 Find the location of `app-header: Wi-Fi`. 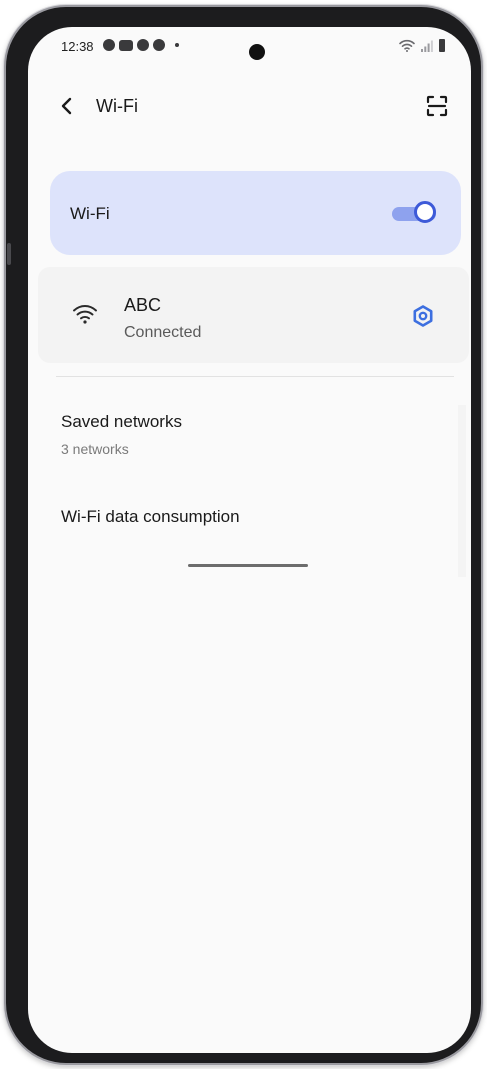

app-header: Wi-Fi is located at coordinates (249, 107).